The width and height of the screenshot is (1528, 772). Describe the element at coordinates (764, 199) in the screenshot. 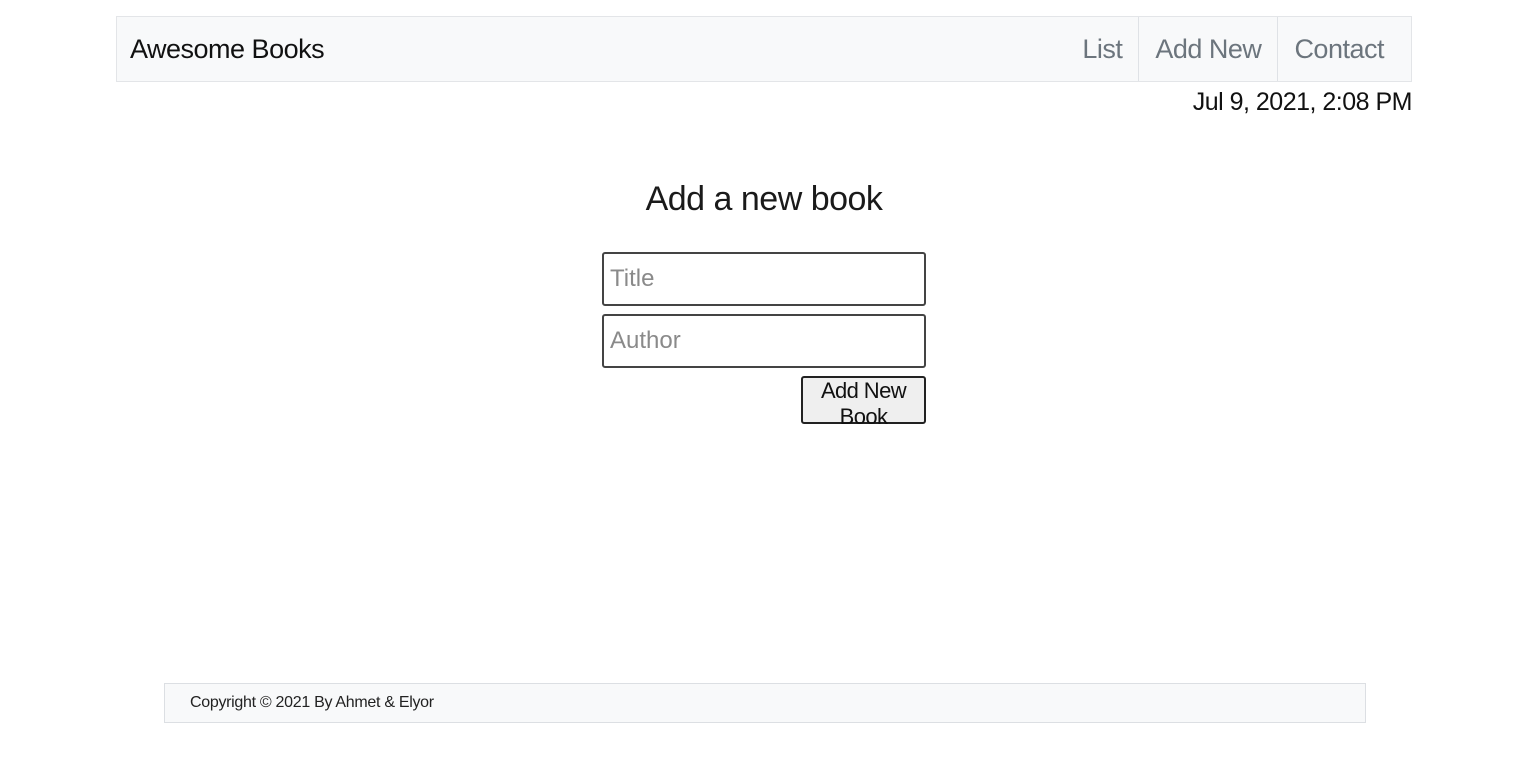

I see `page-title: Add a new book` at that location.